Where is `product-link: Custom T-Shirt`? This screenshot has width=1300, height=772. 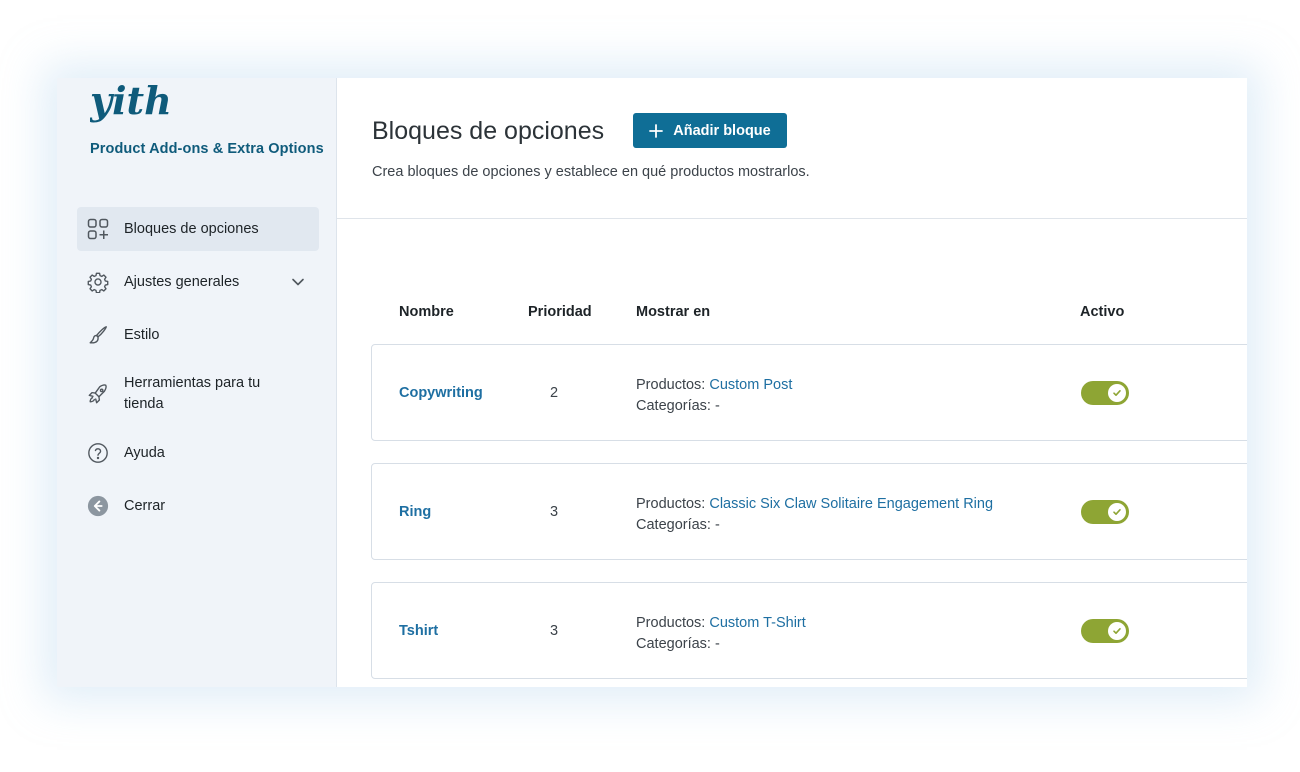
product-link: Custom T-Shirt is located at coordinates (757, 623).